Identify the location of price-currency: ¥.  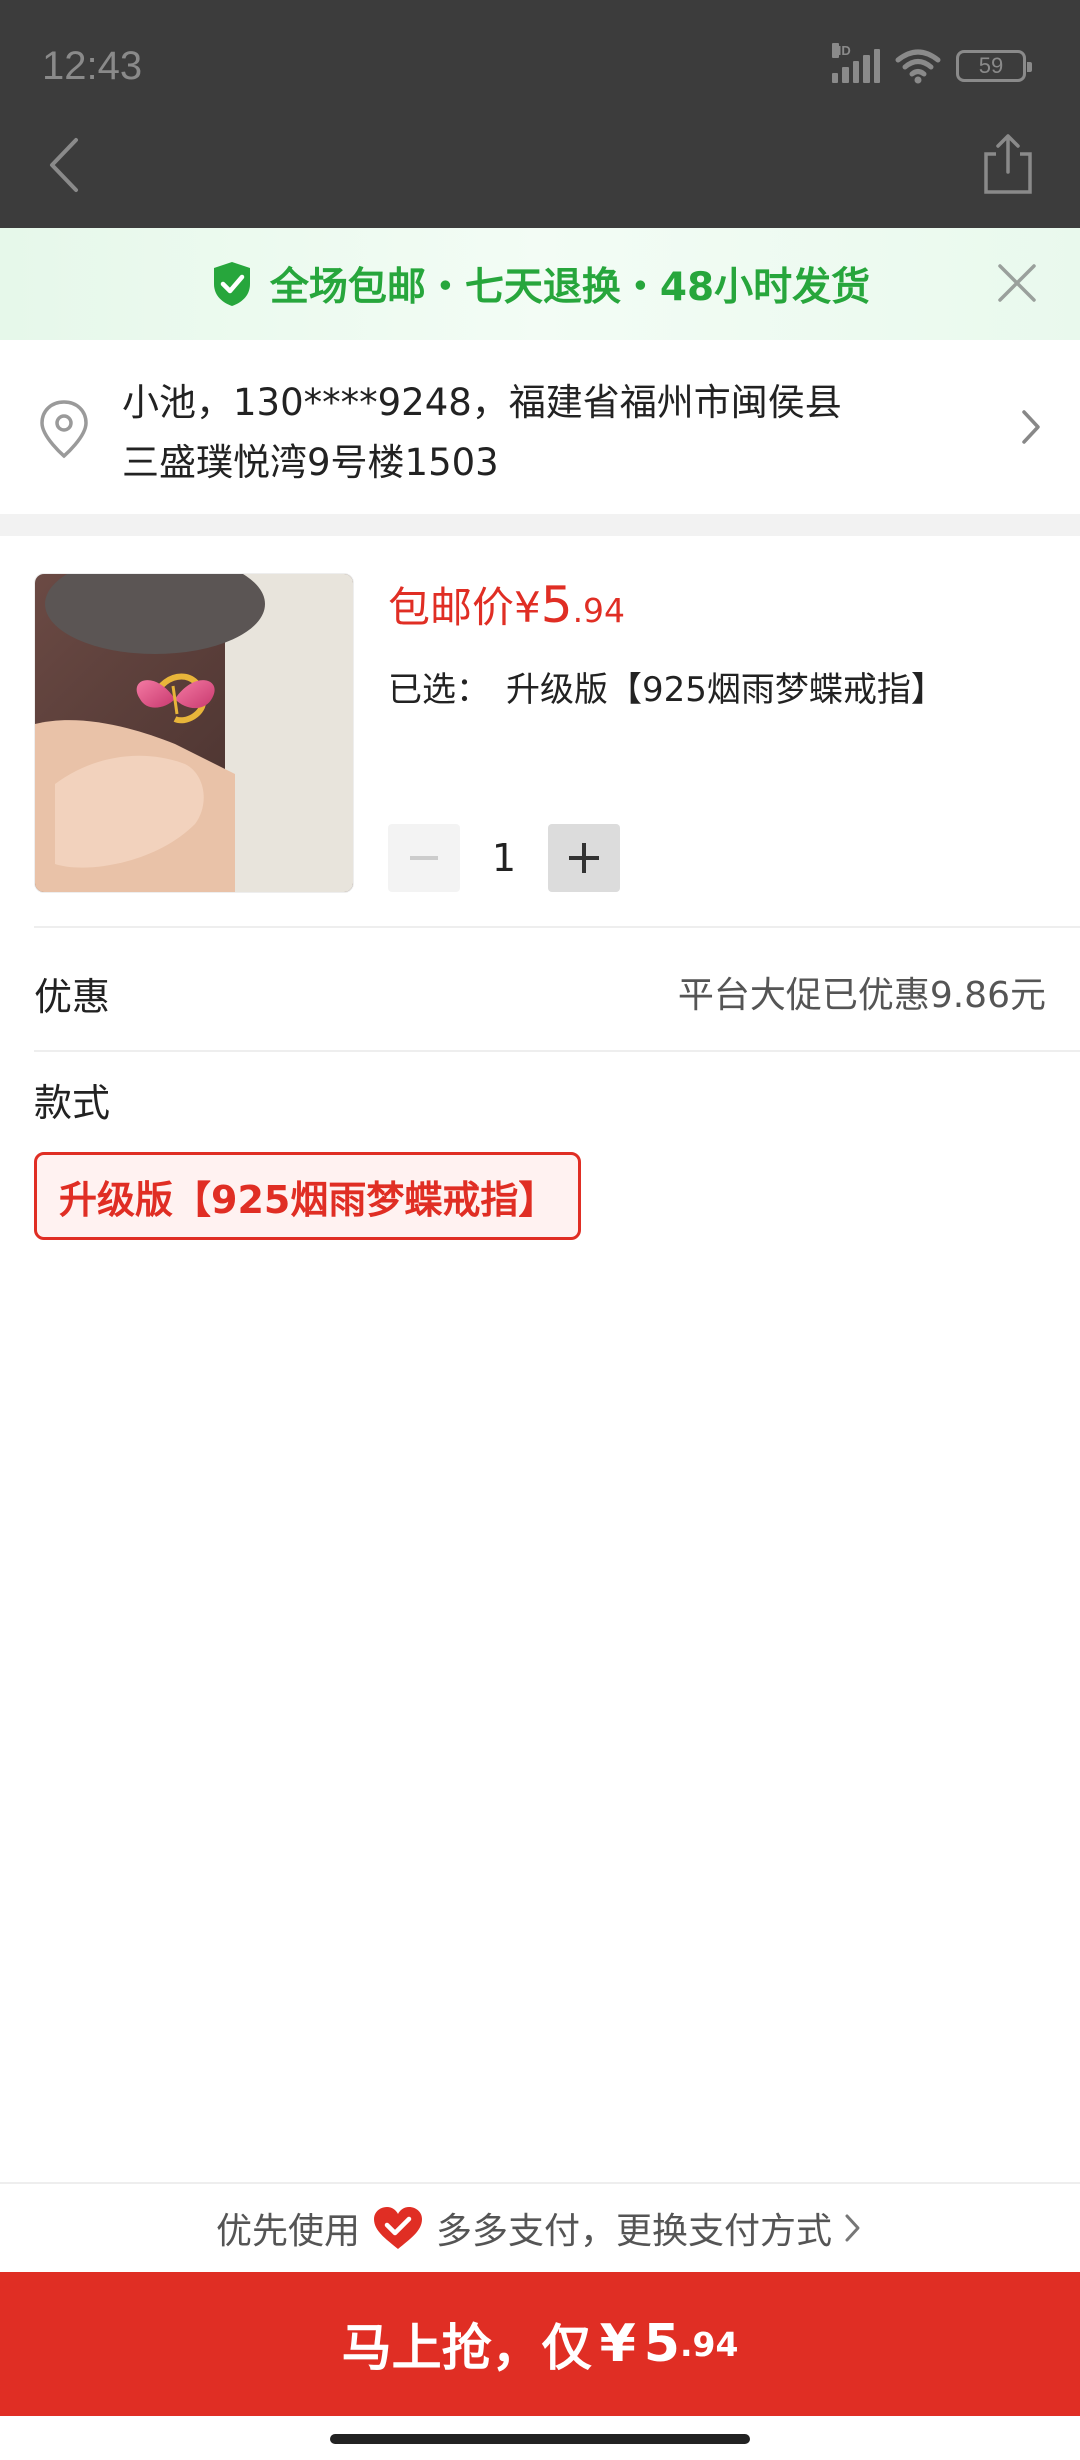
(527, 607).